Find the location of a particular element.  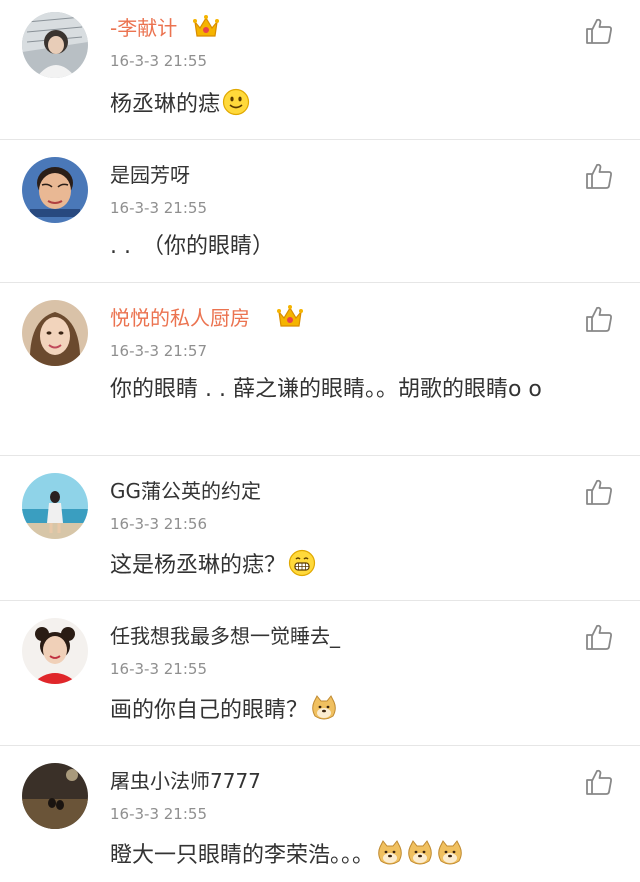

comment-text: 你的眼睛 . . 薛之谦的眼睛。。胡歌的眼睛o o is located at coordinates (360, 390).